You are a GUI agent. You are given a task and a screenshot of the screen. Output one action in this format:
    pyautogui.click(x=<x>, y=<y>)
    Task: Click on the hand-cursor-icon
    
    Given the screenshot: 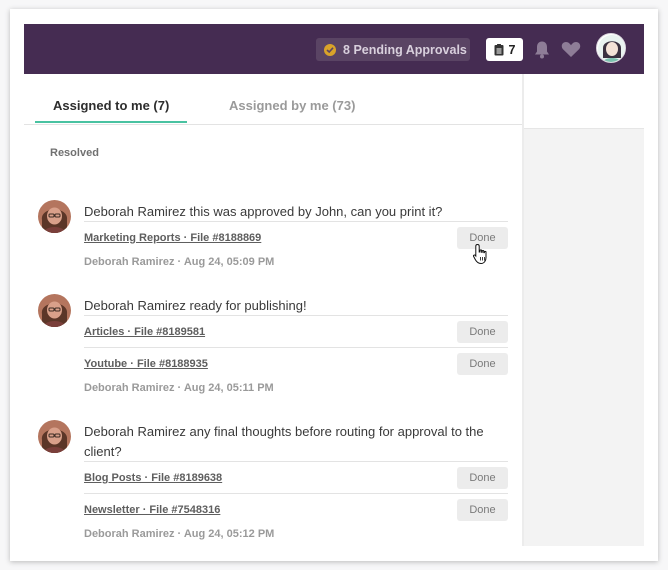 What is the action you would take?
    pyautogui.click(x=479, y=254)
    